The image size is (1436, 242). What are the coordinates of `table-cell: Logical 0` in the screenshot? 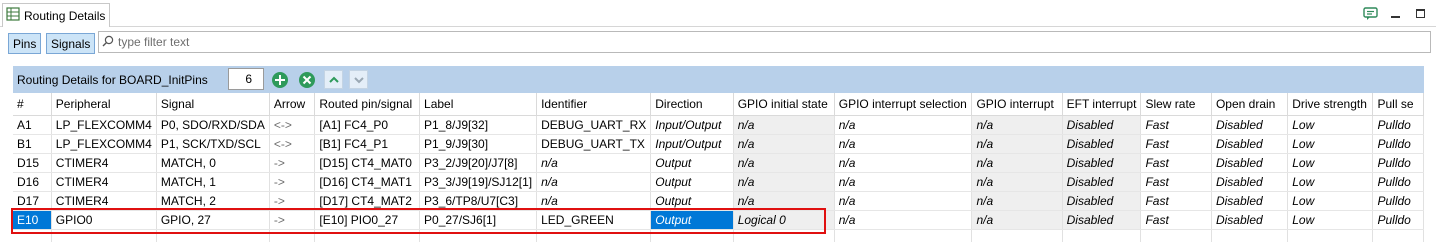 It's located at (784, 220).